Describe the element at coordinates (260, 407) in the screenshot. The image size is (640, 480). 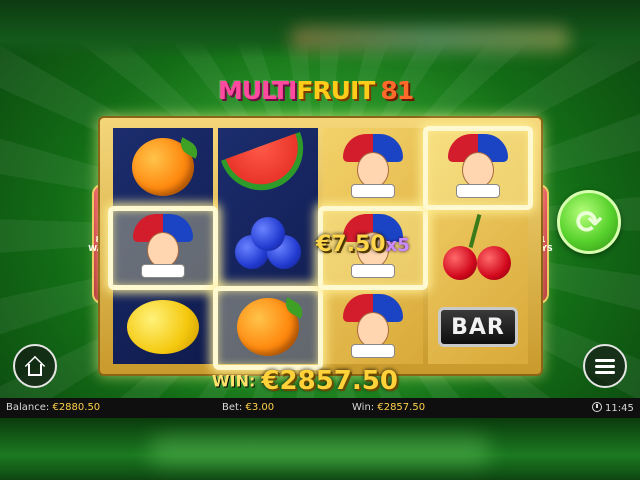
I see `bet-value: €3.00` at that location.